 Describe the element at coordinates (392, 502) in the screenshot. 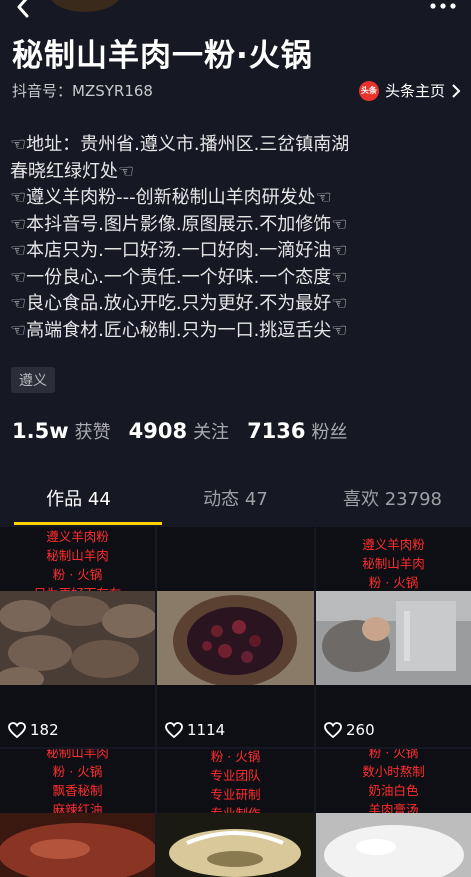

I see `tab-liked: 喜欢 23798` at that location.